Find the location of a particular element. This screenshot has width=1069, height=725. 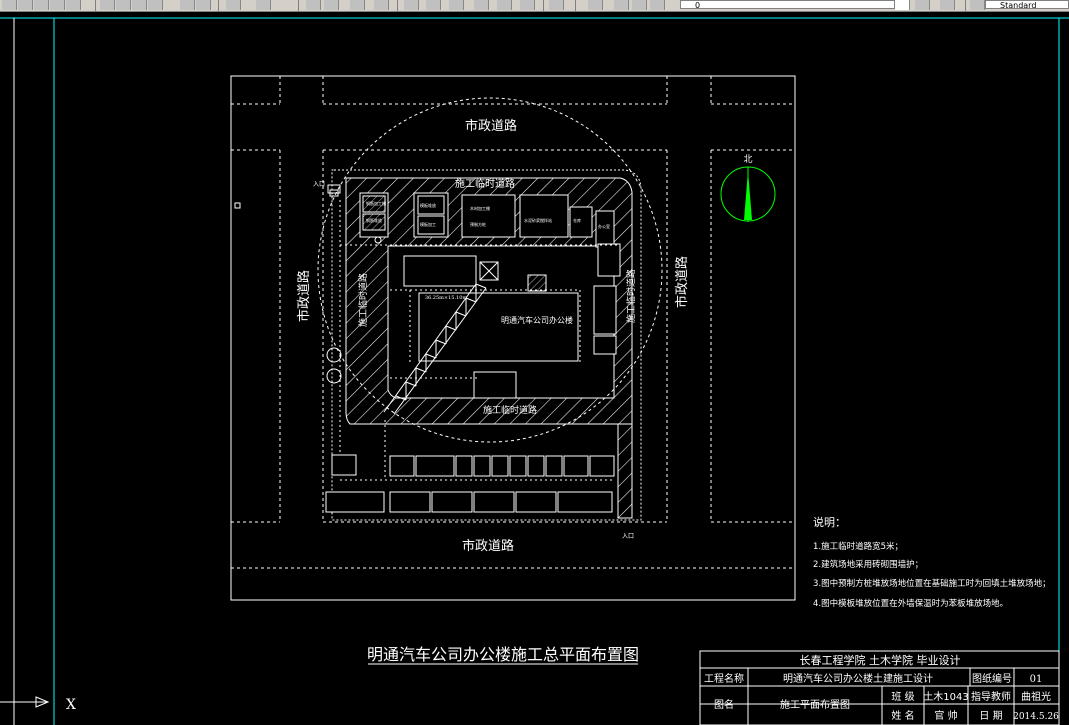

note-item: 3.图中预制方桩堆放场地位置在基础施工时为回填土堆放场地； is located at coordinates (932, 583).